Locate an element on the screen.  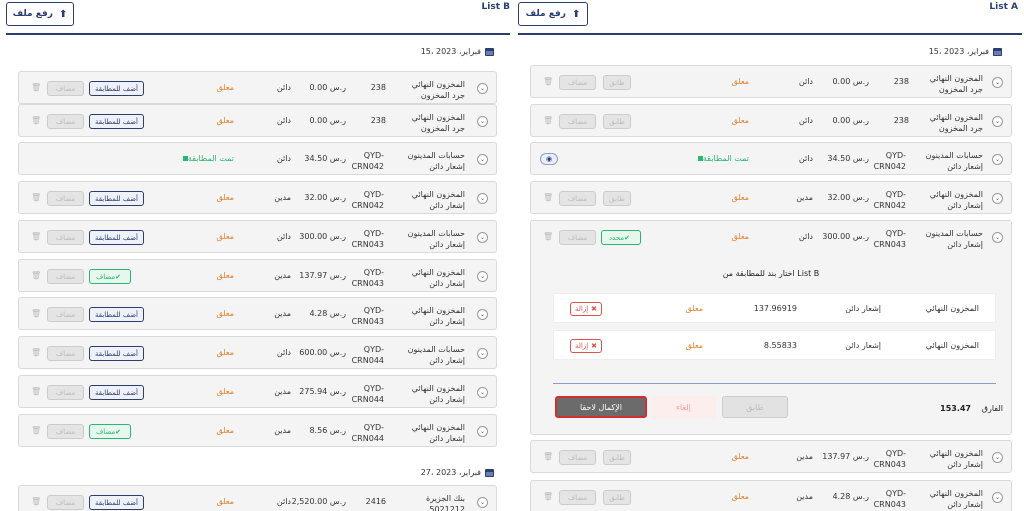
complete-later-button: الإكمال لاحقا is located at coordinates (601, 407).